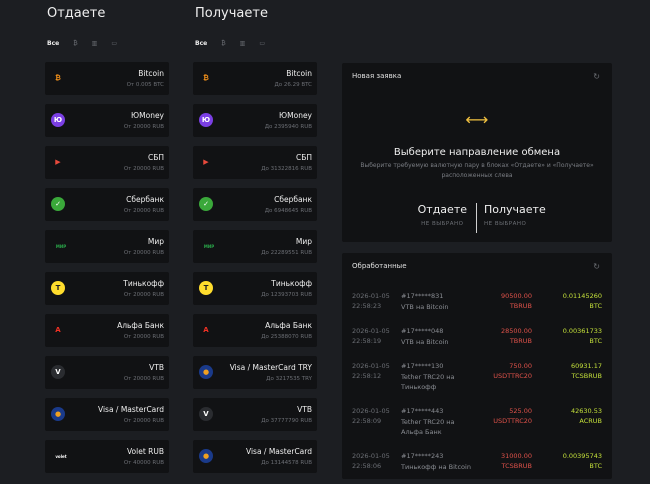  I want to click on direction-give: Отдаете НЕ ВЫБРАНО, so click(442, 215).